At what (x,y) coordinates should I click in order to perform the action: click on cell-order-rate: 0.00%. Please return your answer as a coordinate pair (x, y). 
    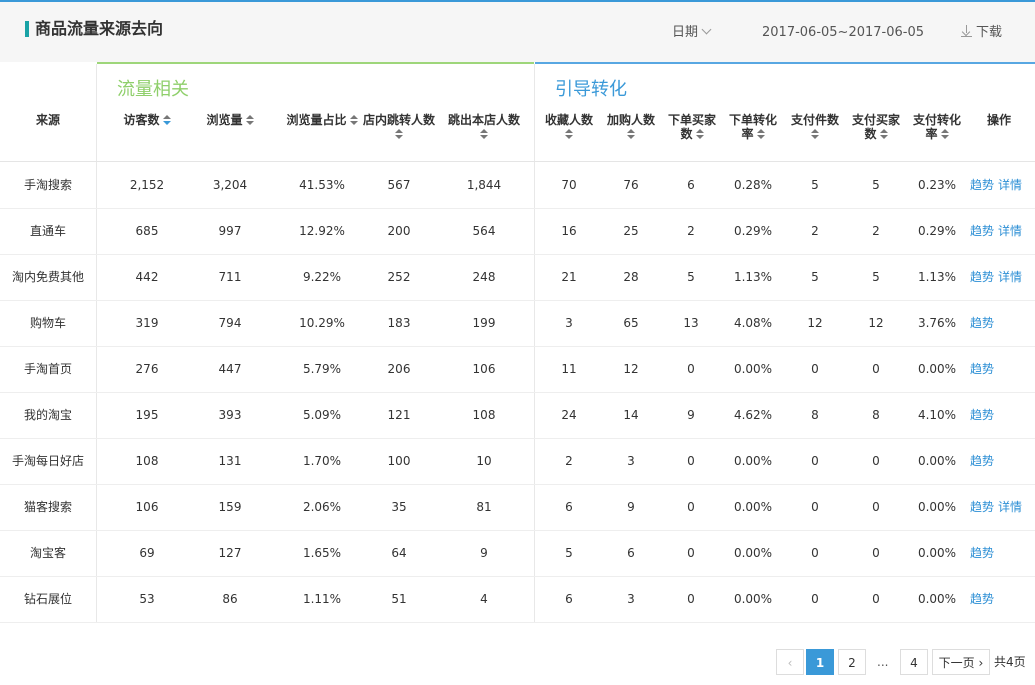
    Looking at the image, I should click on (753, 553).